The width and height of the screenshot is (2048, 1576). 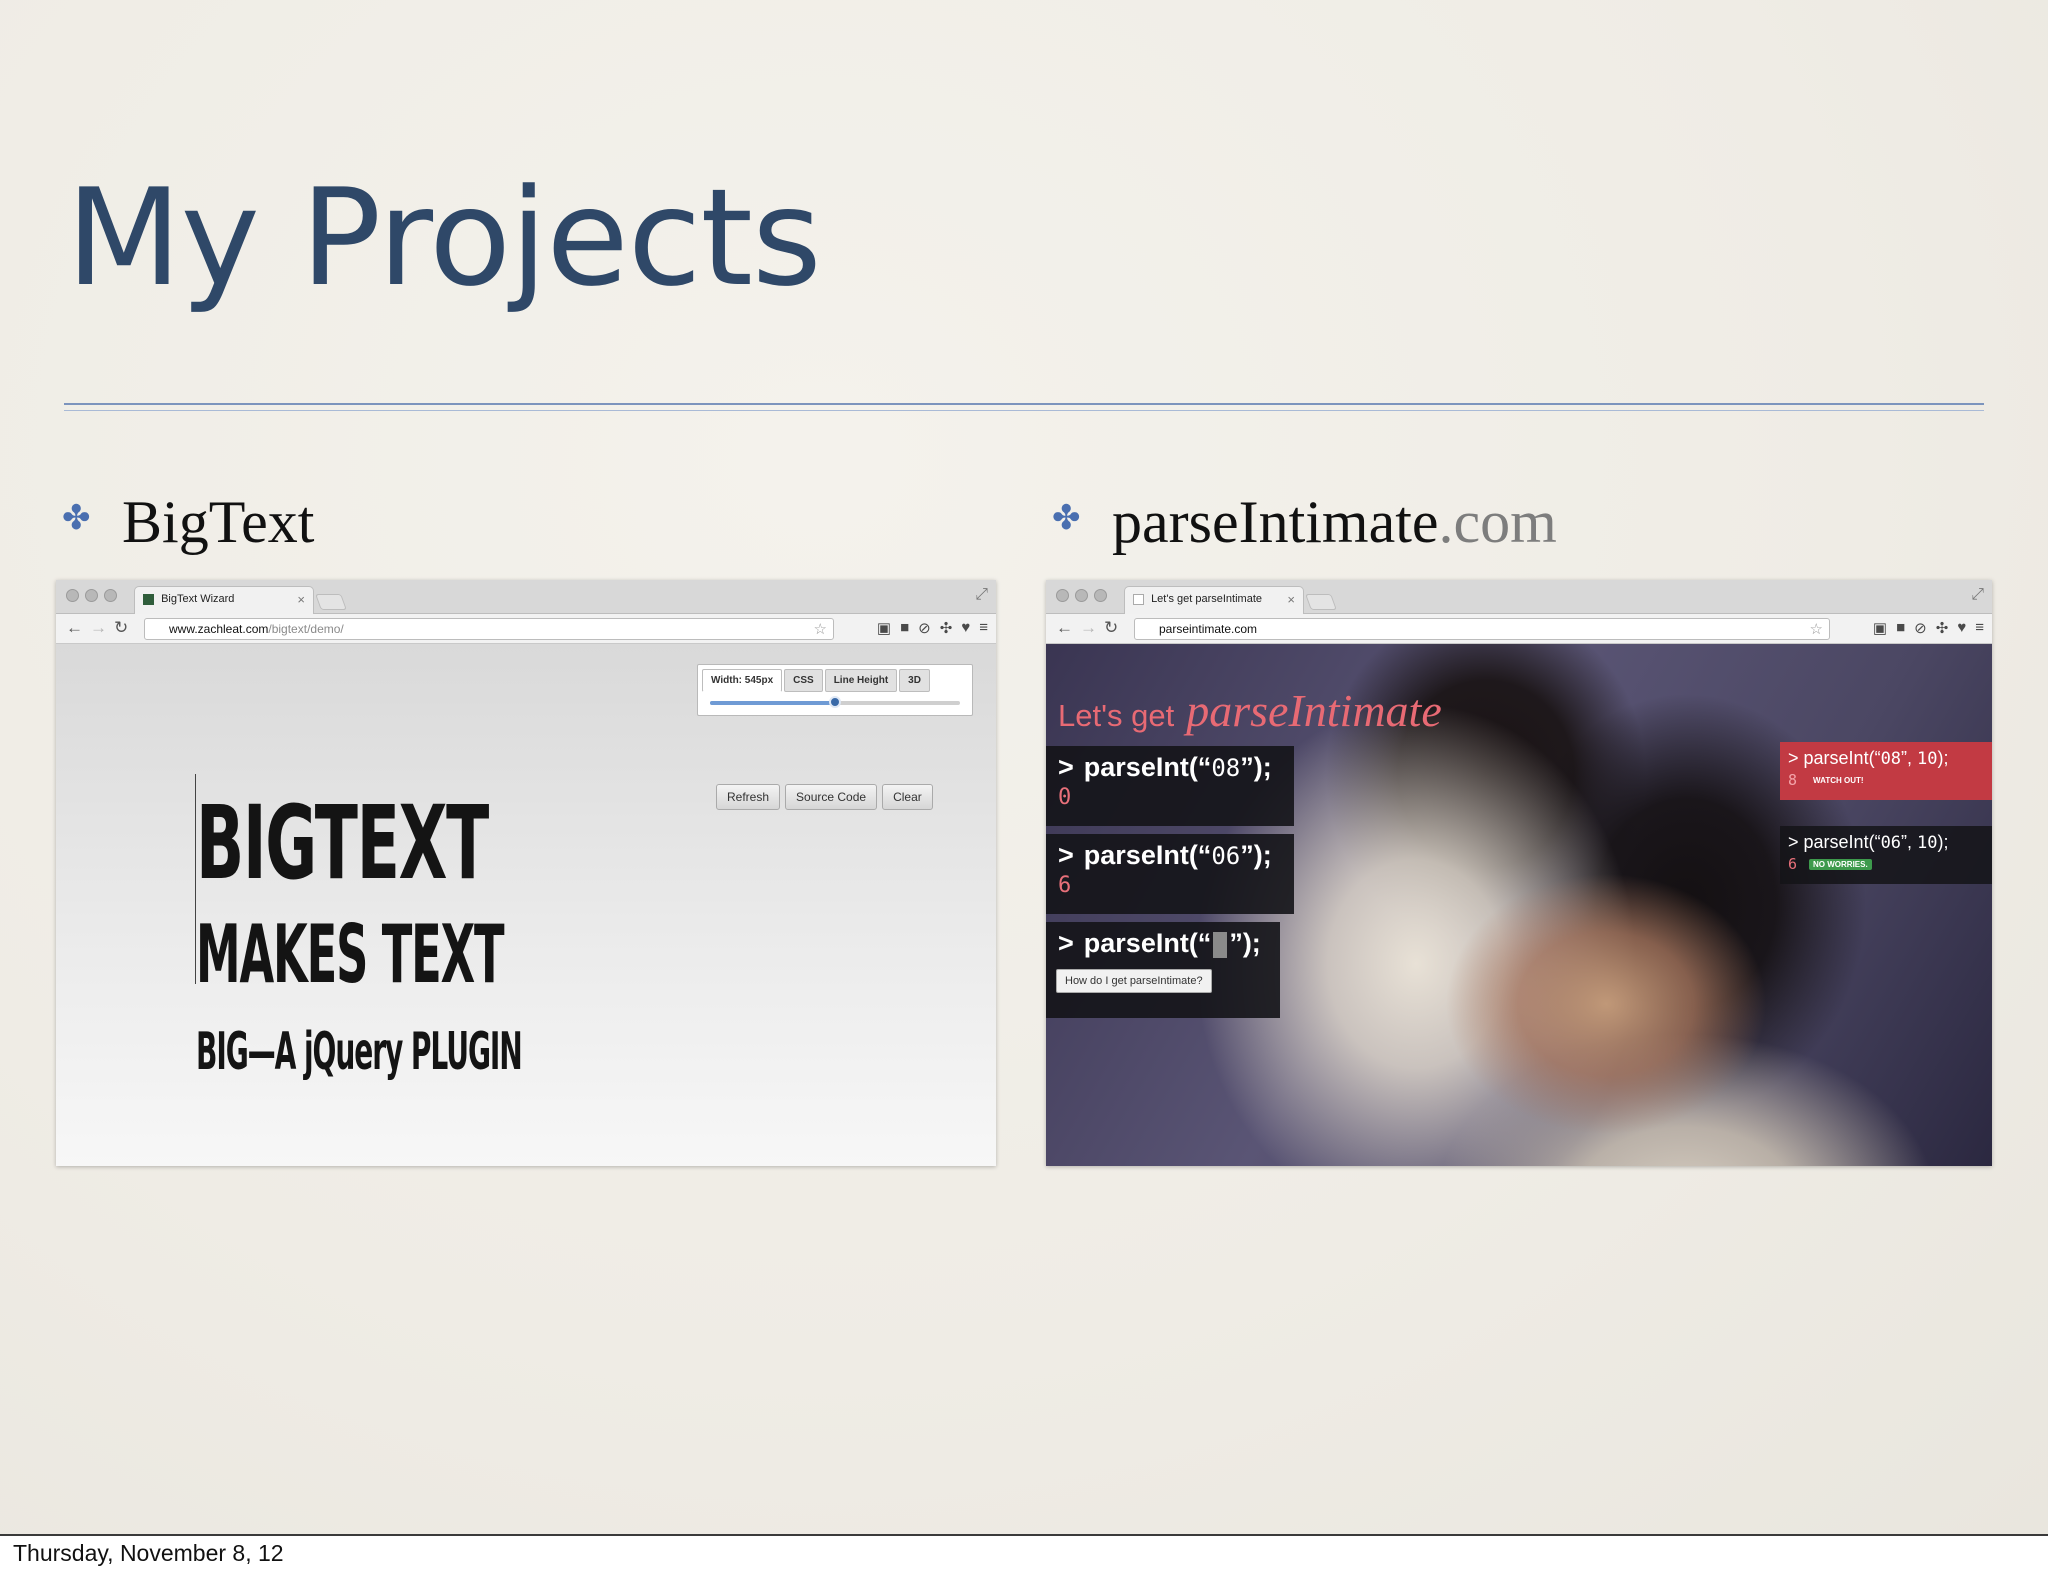 I want to click on input-caret, so click(x=1220, y=944).